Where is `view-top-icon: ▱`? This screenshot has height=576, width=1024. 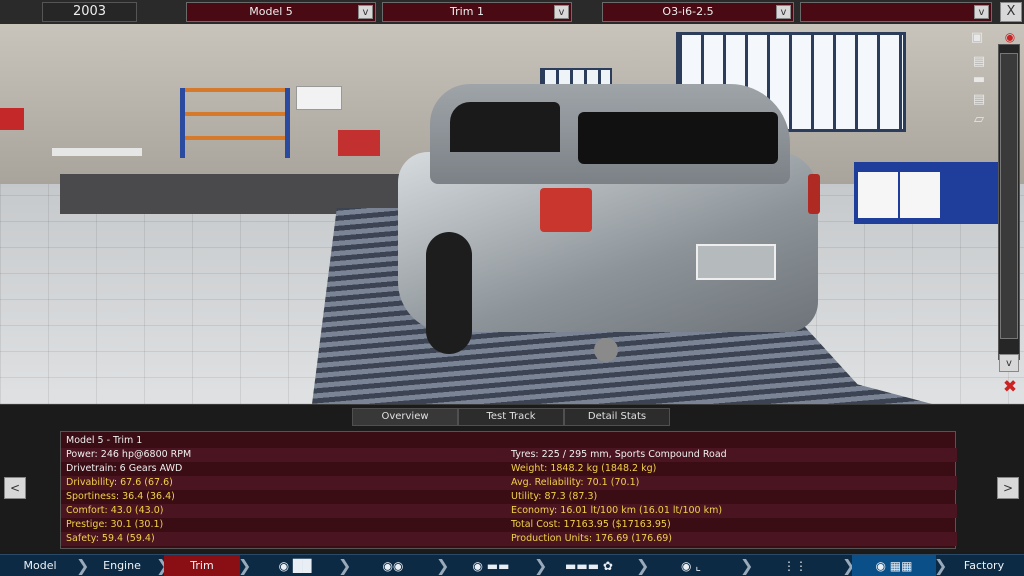 view-top-icon: ▱ is located at coordinates (979, 120).